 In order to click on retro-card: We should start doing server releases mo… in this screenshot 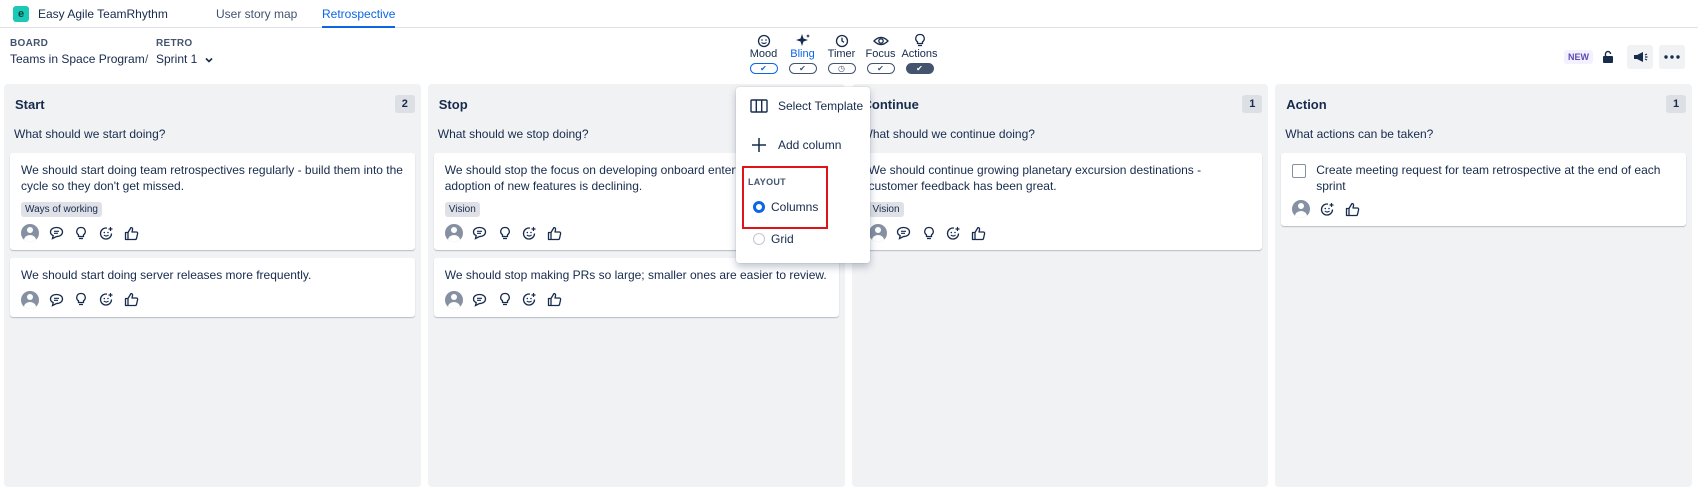, I will do `click(212, 287)`.